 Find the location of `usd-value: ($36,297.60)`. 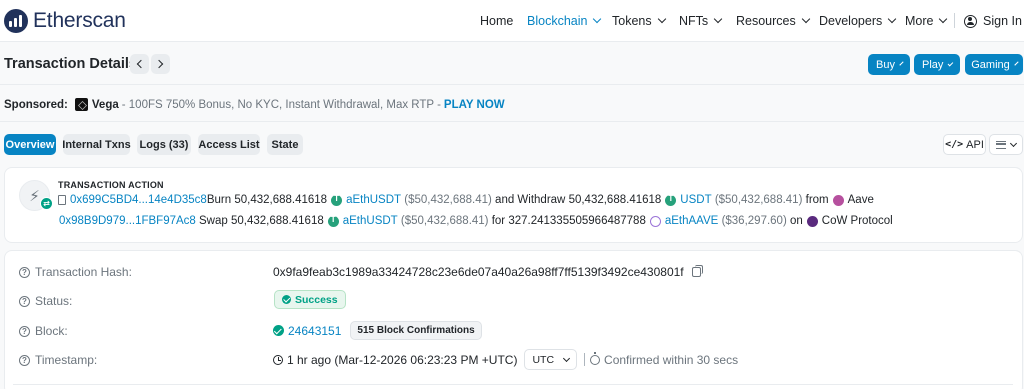

usd-value: ($36,297.60) is located at coordinates (754, 221).